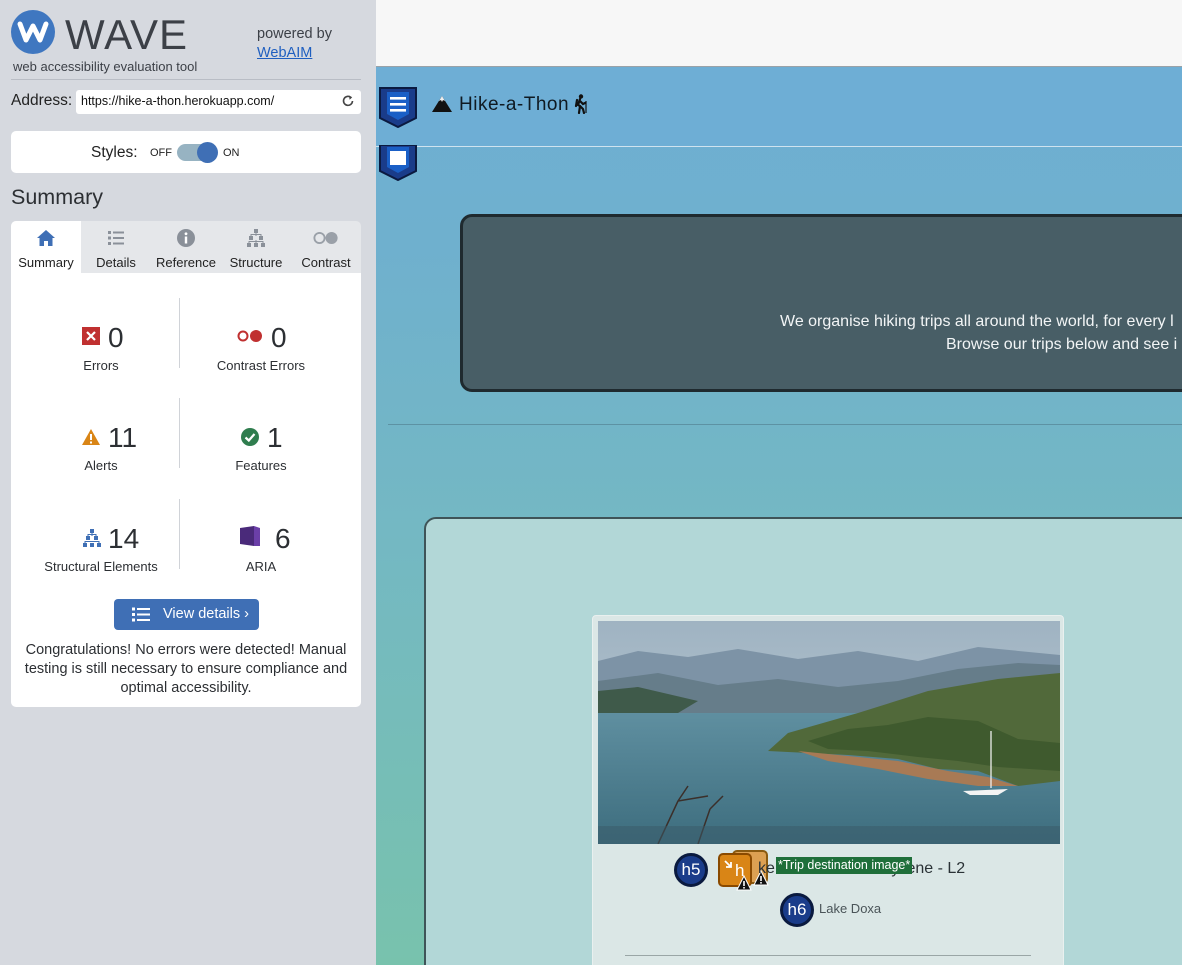 Image resolution: width=1182 pixels, height=965 pixels. What do you see at coordinates (116, 337) in the screenshot?
I see `errors-count: 0` at bounding box center [116, 337].